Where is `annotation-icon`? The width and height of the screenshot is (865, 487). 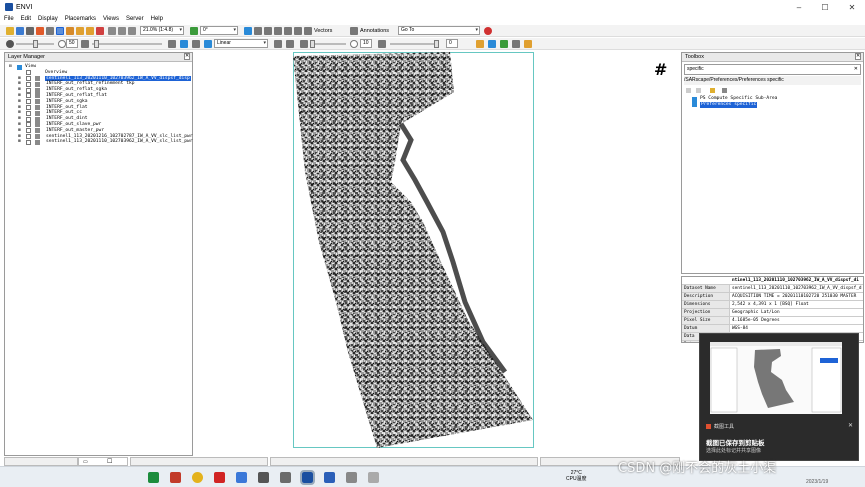 annotation-icon is located at coordinates (354, 31).